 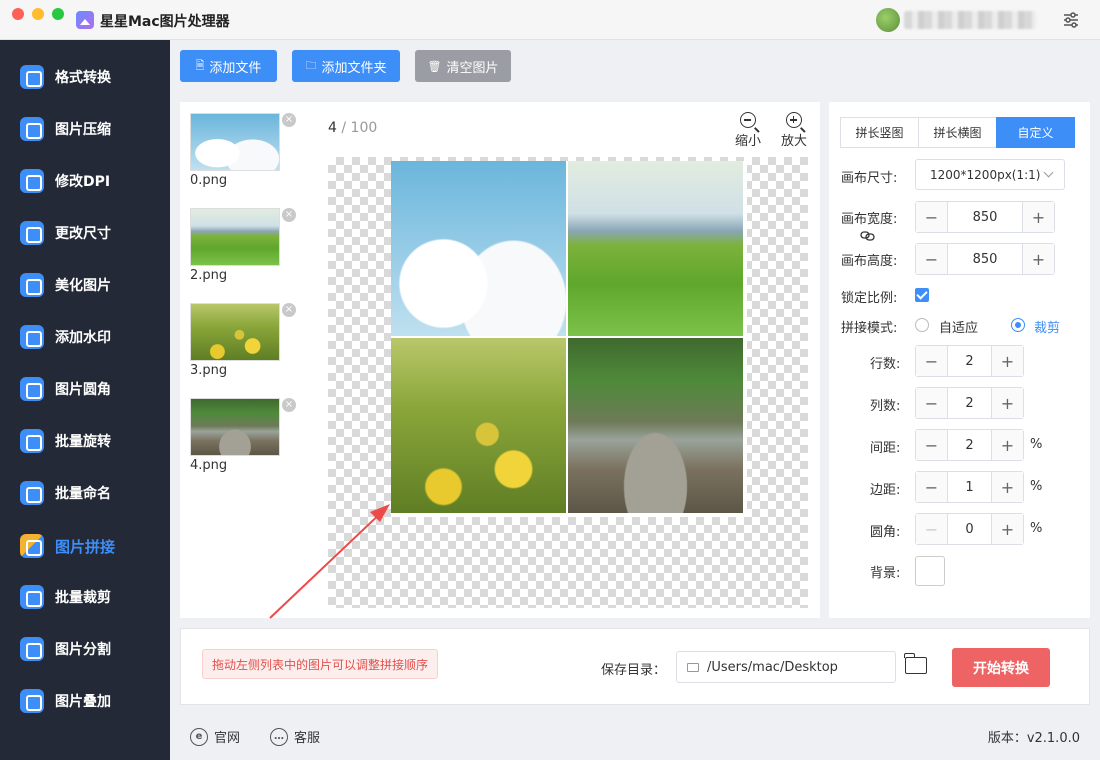 I want to click on support-link: … 客服, so click(x=295, y=736).